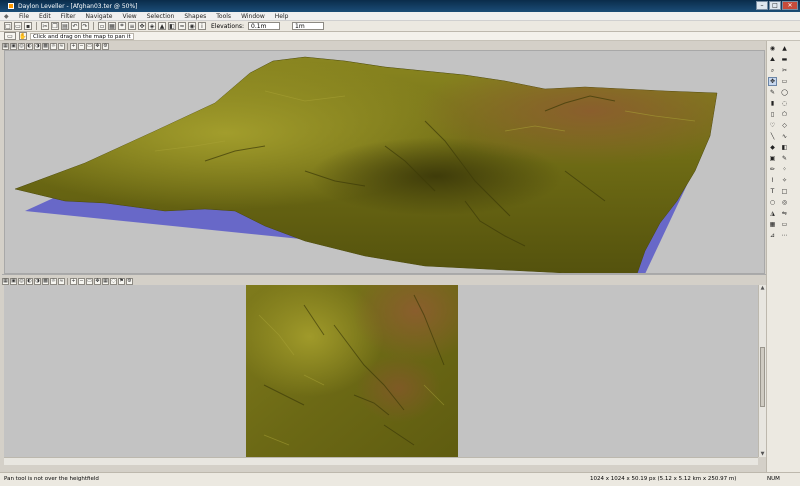  I want to click on measure-icon: ⊿, so click(772, 235).